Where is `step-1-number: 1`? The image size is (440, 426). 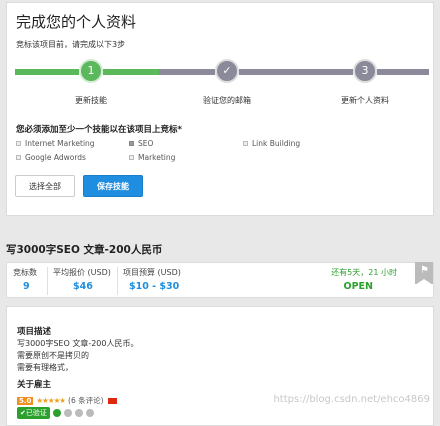 step-1-number: 1 is located at coordinates (91, 70).